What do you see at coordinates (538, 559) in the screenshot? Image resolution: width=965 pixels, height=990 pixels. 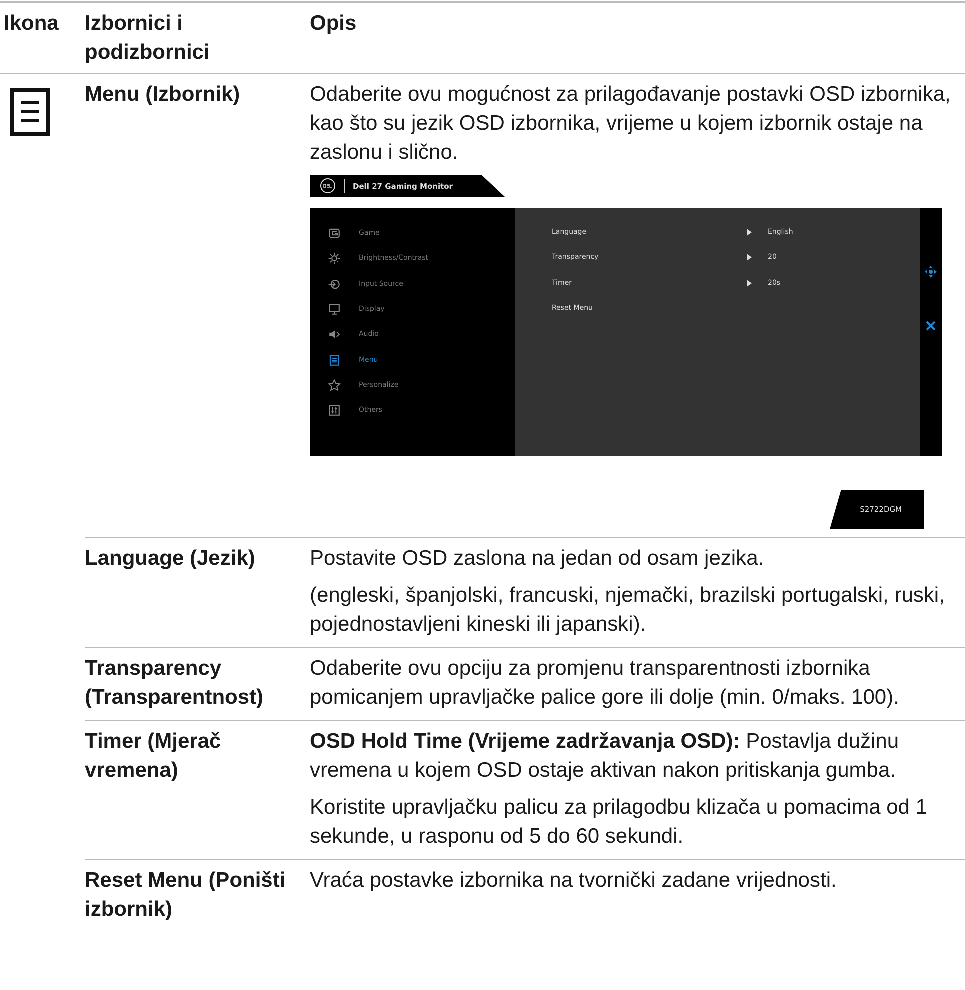 I see `description-text: Postavite OSD zaslona na jedan od osam jezika.` at bounding box center [538, 559].